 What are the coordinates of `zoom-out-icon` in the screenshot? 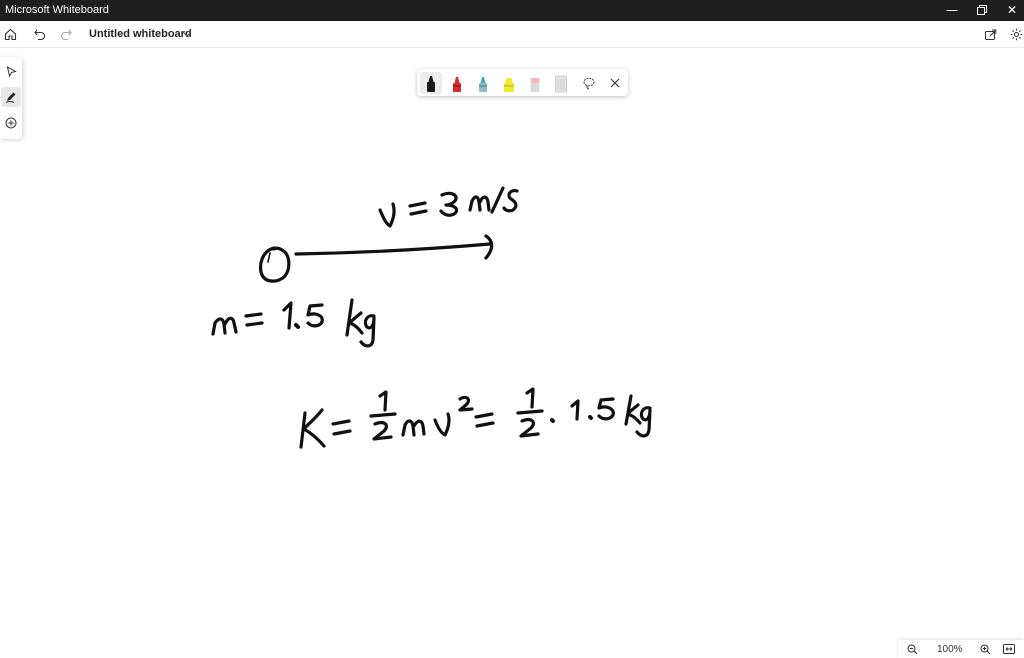 It's located at (912, 649).